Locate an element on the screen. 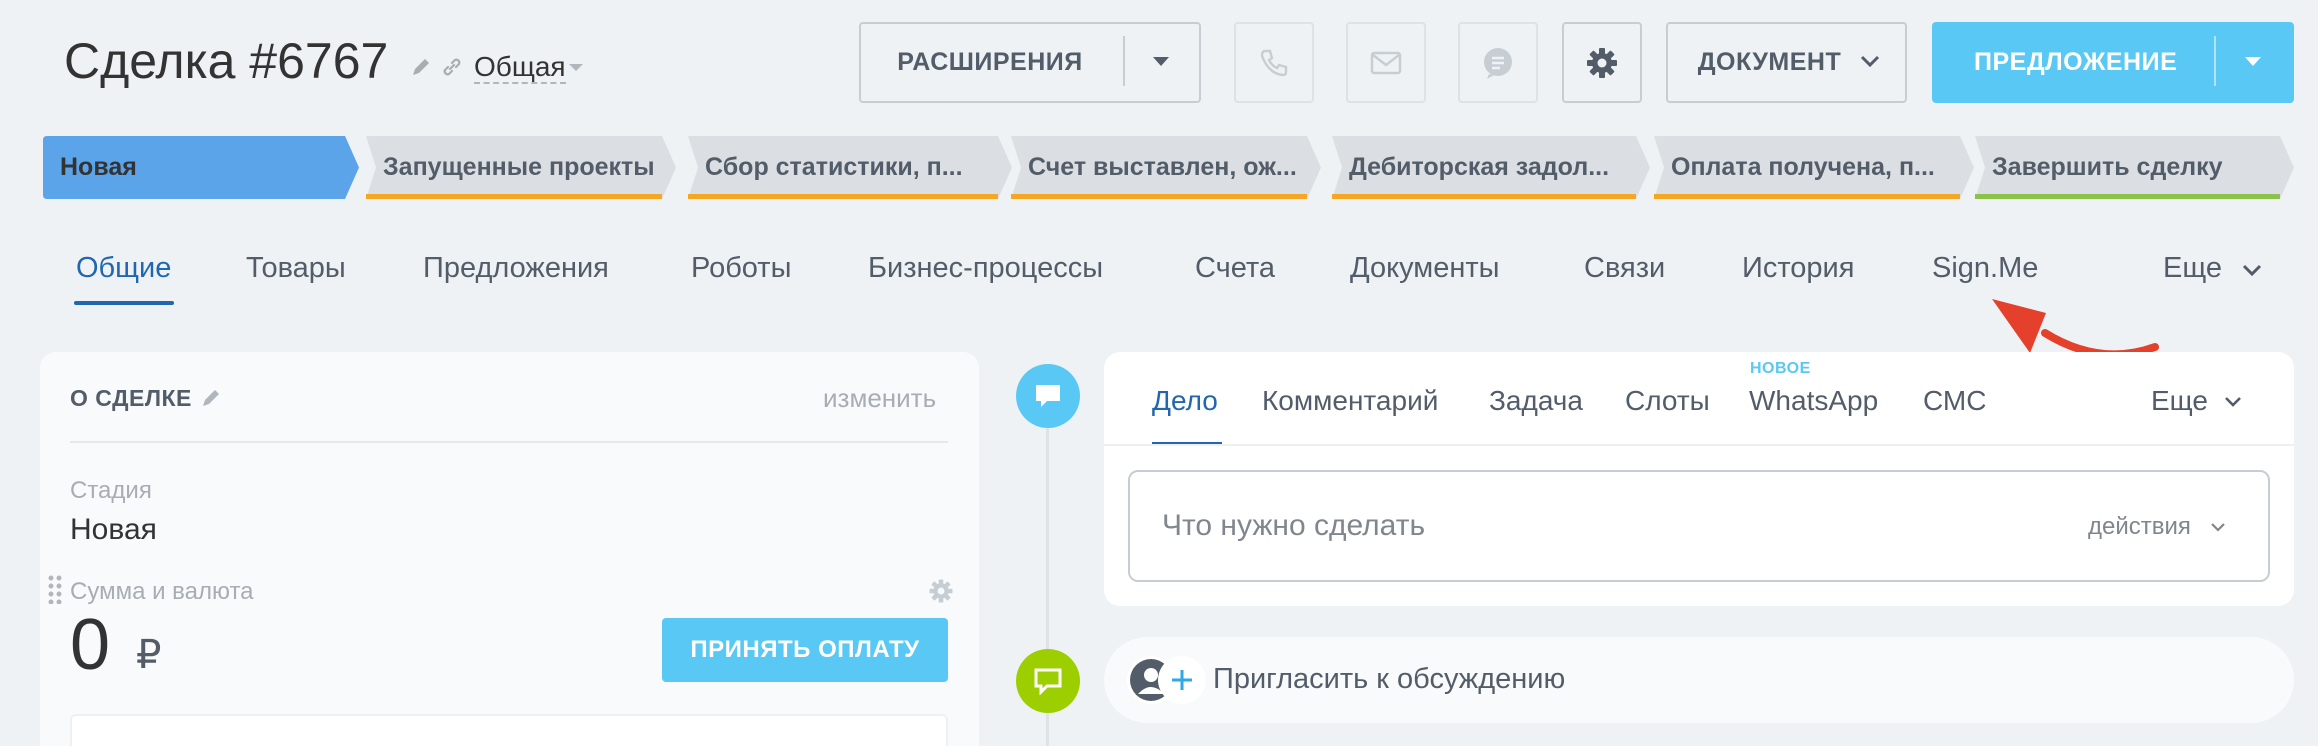 The width and height of the screenshot is (2318, 746). stage-2: Запущенные проекты is located at coordinates (521, 167).